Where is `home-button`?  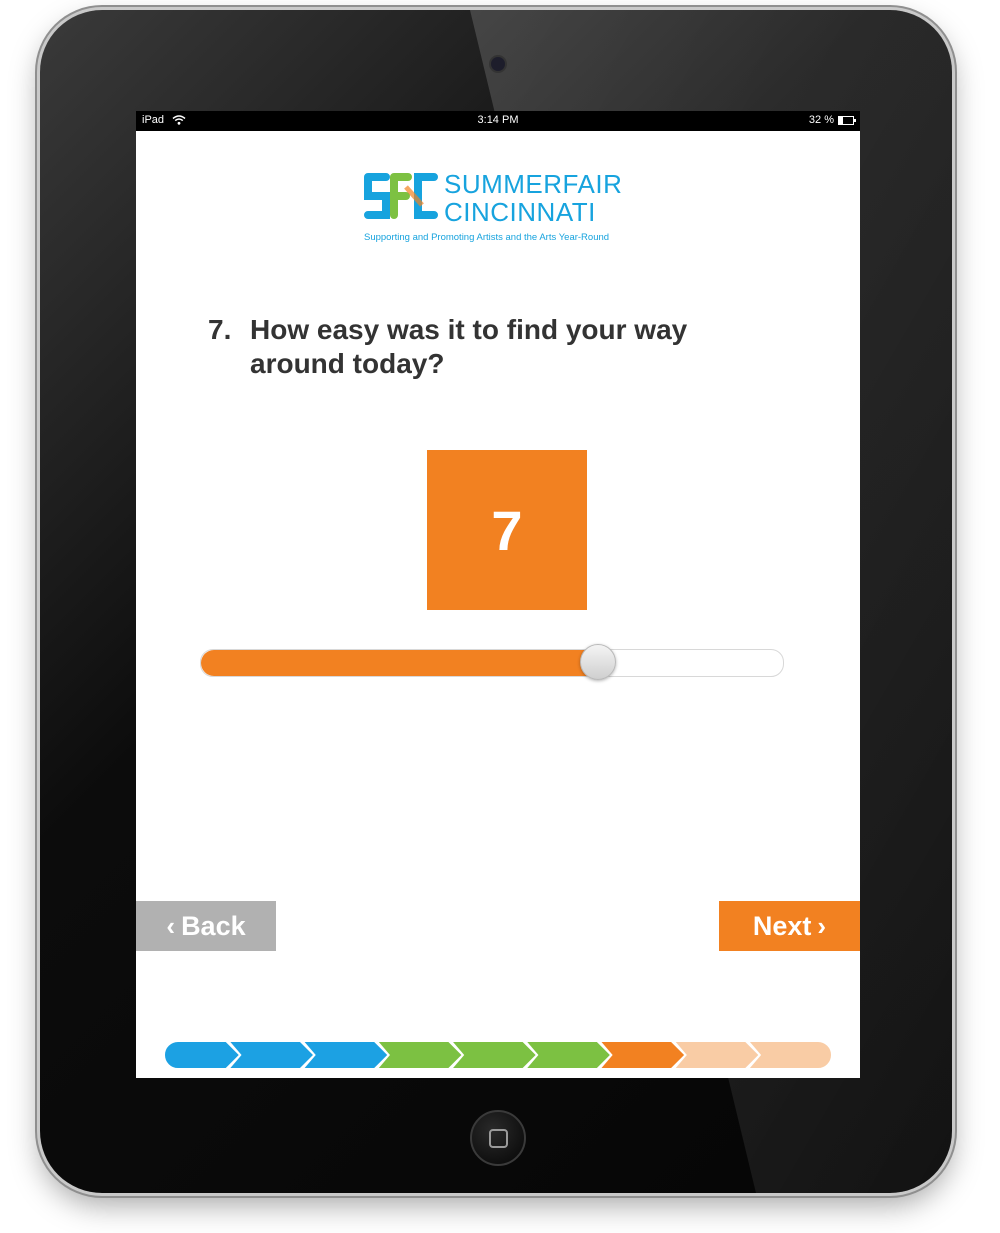
home-button is located at coordinates (498, 1138).